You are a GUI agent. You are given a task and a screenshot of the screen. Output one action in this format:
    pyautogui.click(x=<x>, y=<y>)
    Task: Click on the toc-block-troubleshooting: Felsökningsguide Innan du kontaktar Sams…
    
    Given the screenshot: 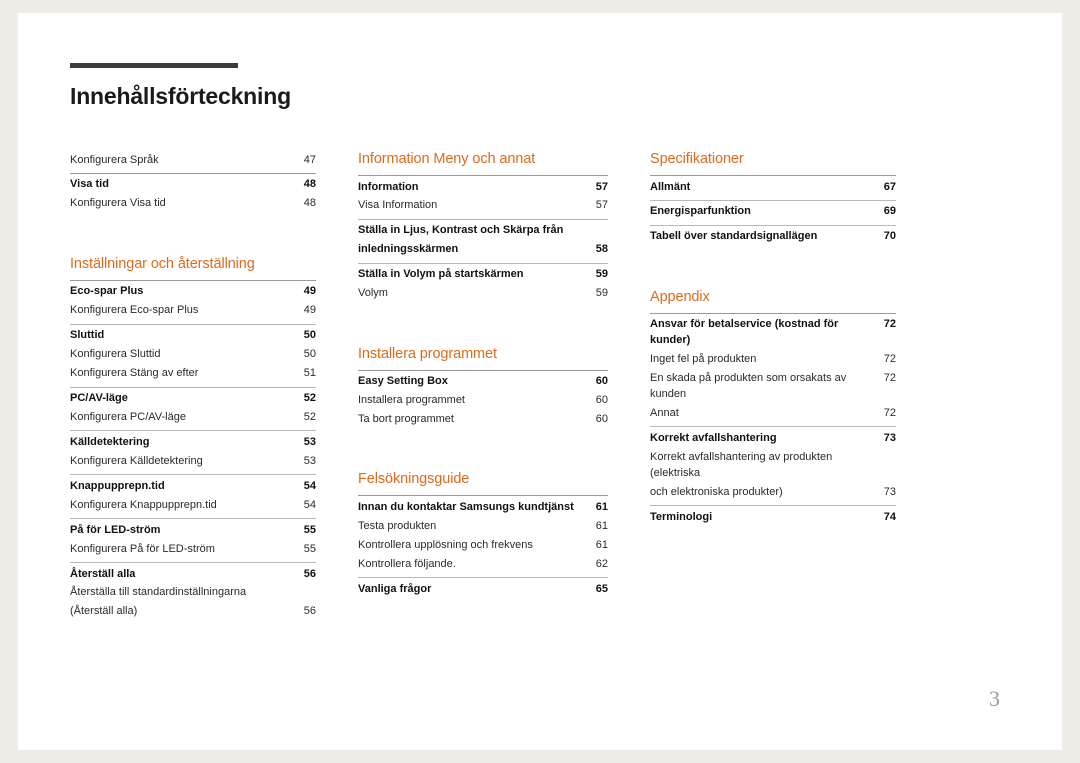 What is the action you would take?
    pyautogui.click(x=483, y=535)
    